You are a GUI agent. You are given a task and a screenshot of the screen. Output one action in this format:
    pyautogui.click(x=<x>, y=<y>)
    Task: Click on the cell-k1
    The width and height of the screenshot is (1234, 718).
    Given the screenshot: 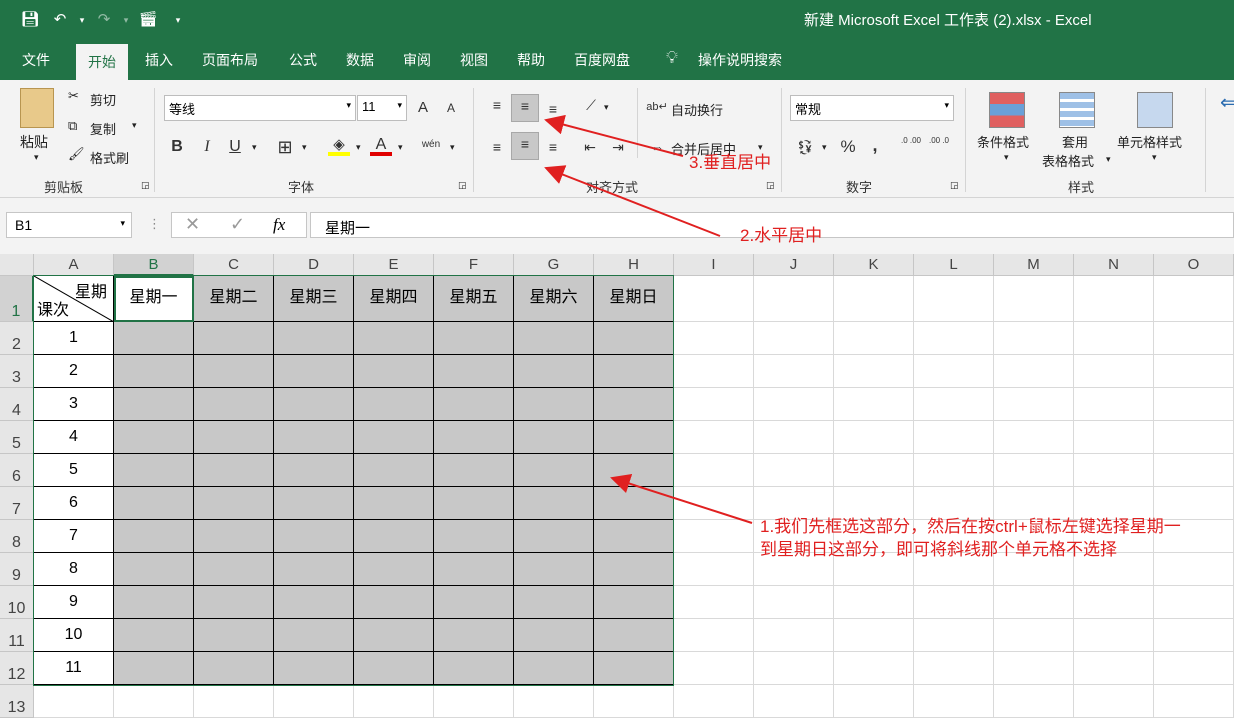 What is the action you would take?
    pyautogui.click(x=874, y=299)
    